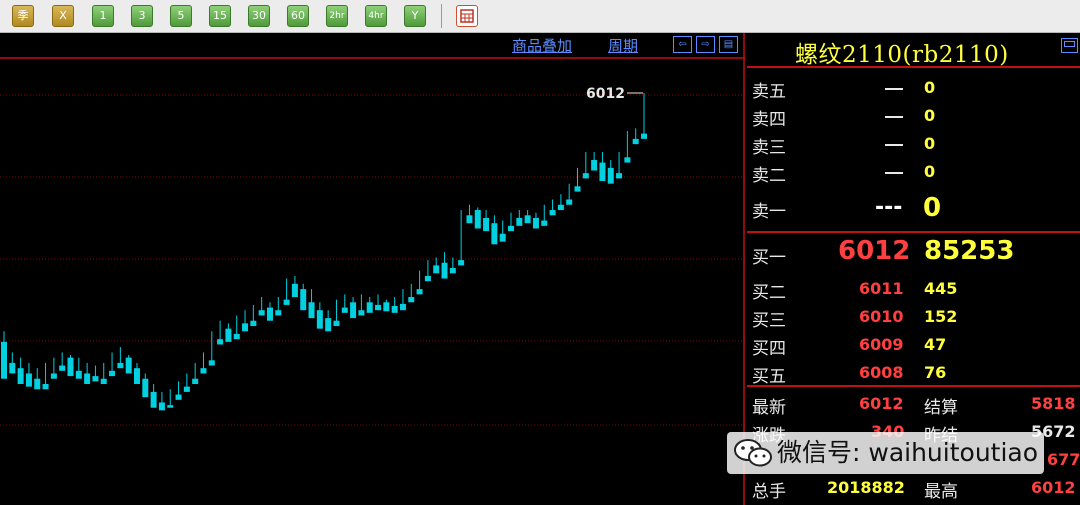 This screenshot has width=1080, height=505. Describe the element at coordinates (337, 16) in the screenshot. I see `period-2hr-button: 2hr` at that location.